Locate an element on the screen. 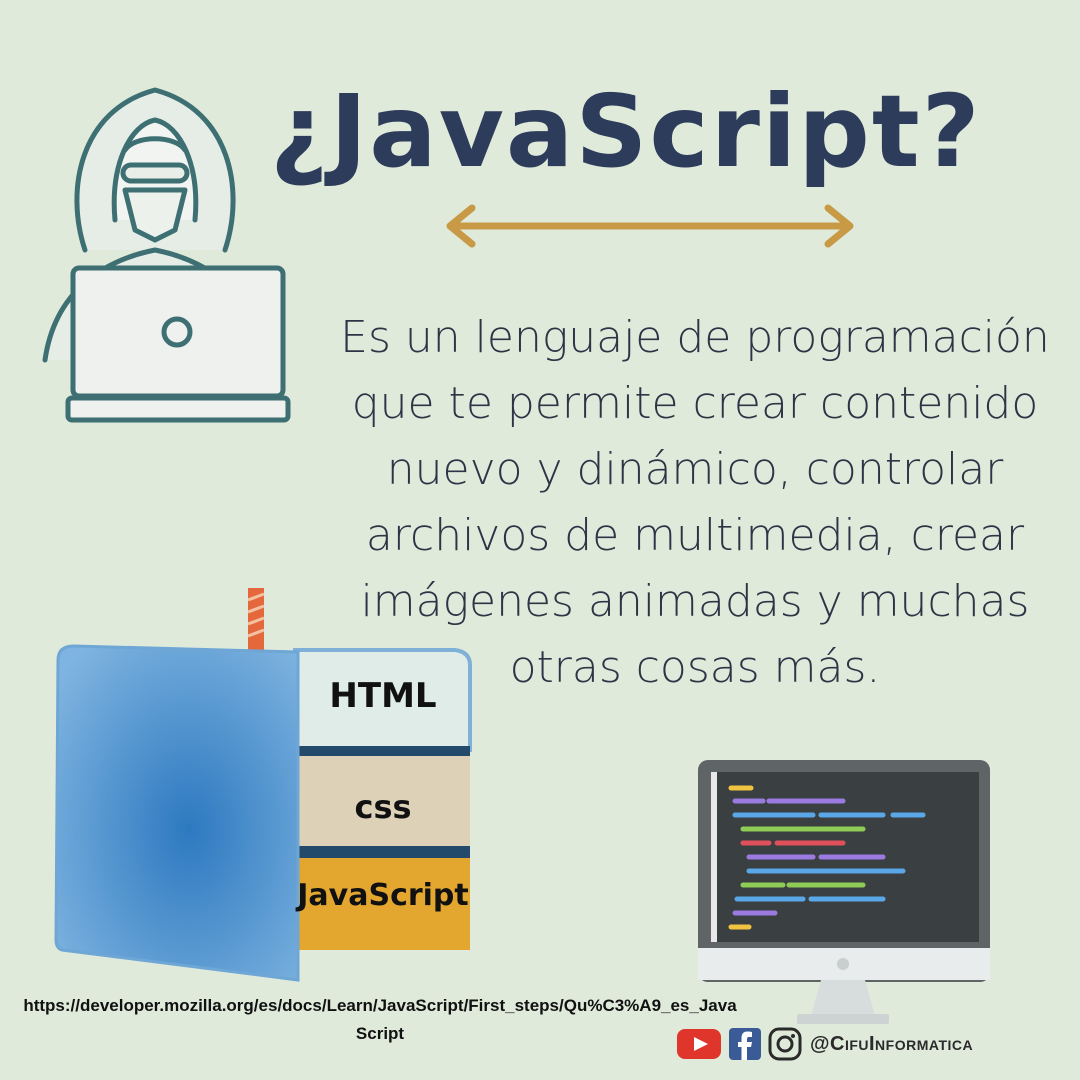 Image resolution: width=1080 pixels, height=1080 pixels. facebook-icon is located at coordinates (745, 1044).